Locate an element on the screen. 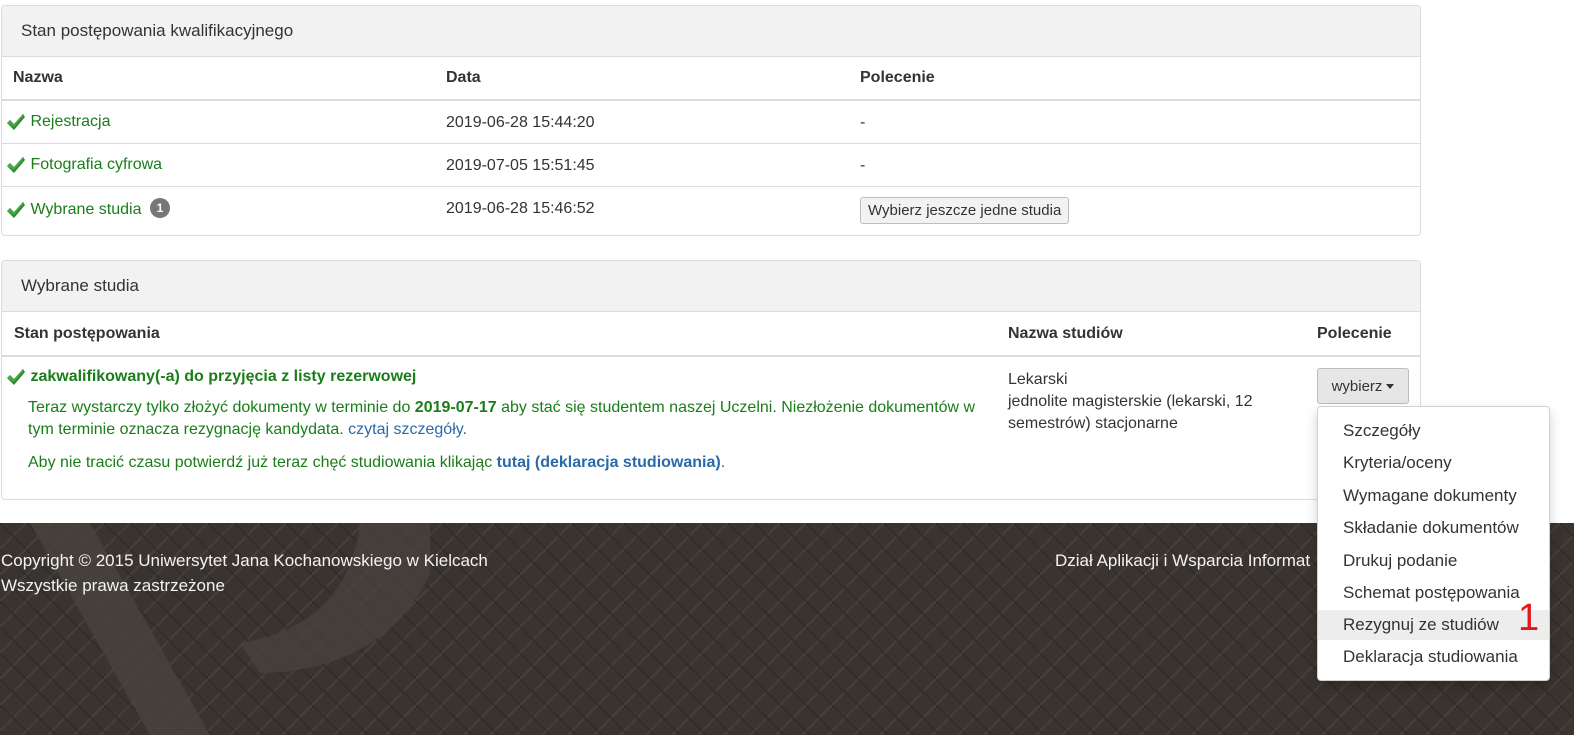 The width and height of the screenshot is (1574, 735). column-header-name: Nazwa is located at coordinates (38, 77).